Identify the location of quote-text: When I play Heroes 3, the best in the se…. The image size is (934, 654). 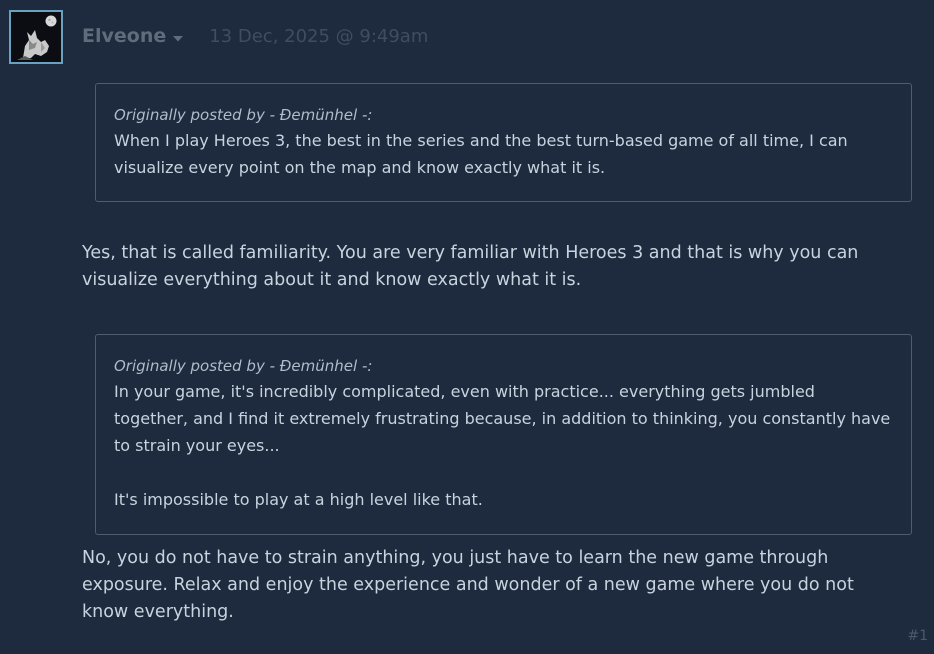
(481, 154).